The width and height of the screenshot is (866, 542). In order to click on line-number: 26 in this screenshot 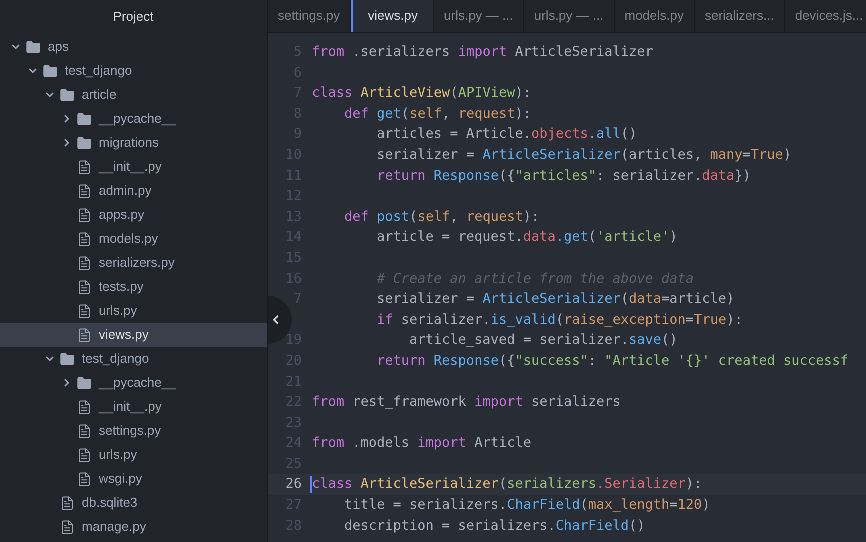, I will do `click(294, 484)`.